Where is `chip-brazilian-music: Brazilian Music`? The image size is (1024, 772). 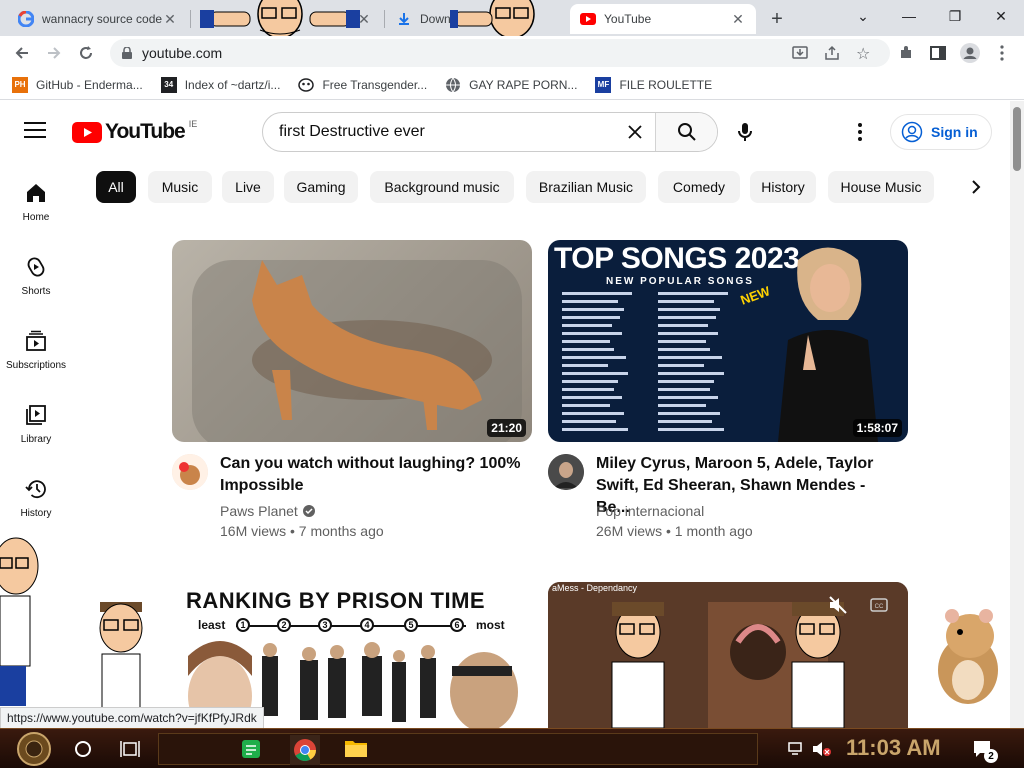
chip-brazilian-music: Brazilian Music is located at coordinates (586, 187).